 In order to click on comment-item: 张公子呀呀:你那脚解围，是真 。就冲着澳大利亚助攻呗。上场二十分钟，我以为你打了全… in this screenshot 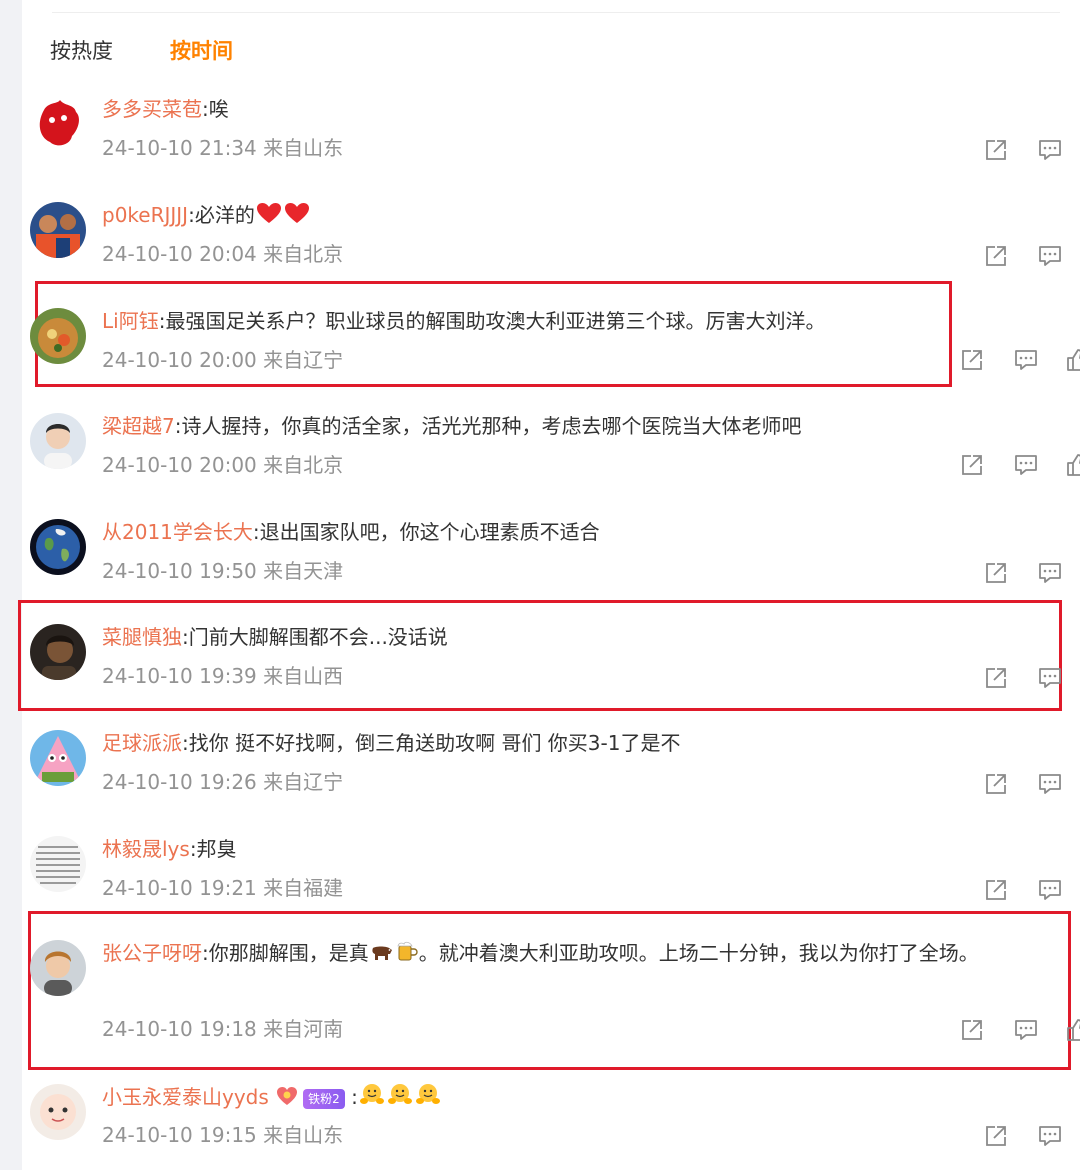, I will do `click(540, 996)`.